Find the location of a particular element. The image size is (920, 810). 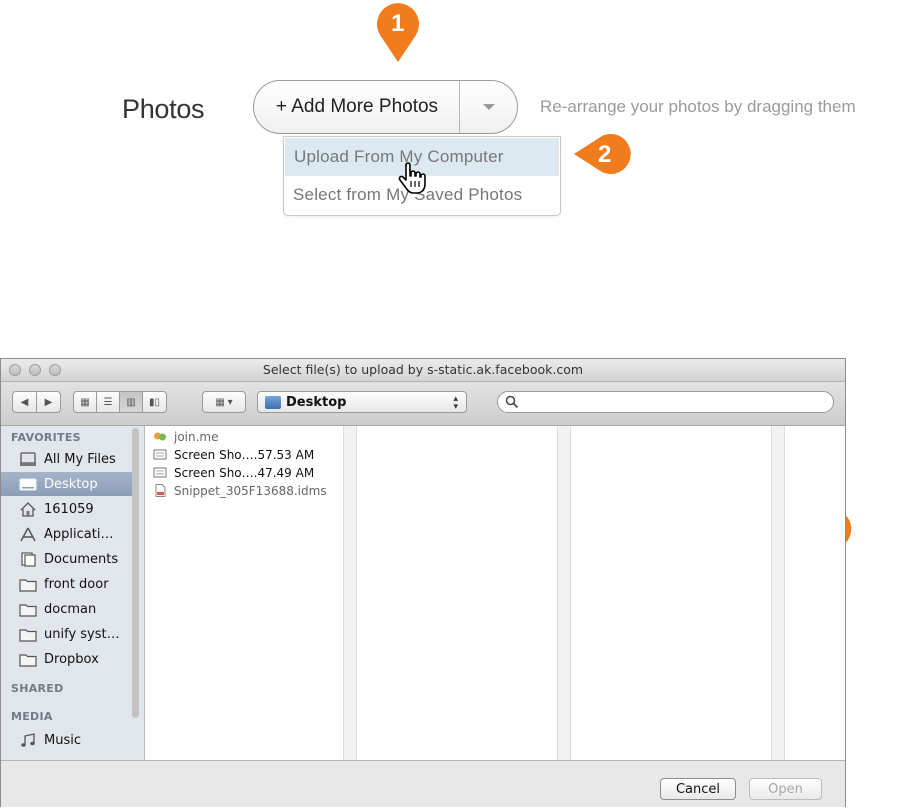

all-files-icon is located at coordinates (28, 458).